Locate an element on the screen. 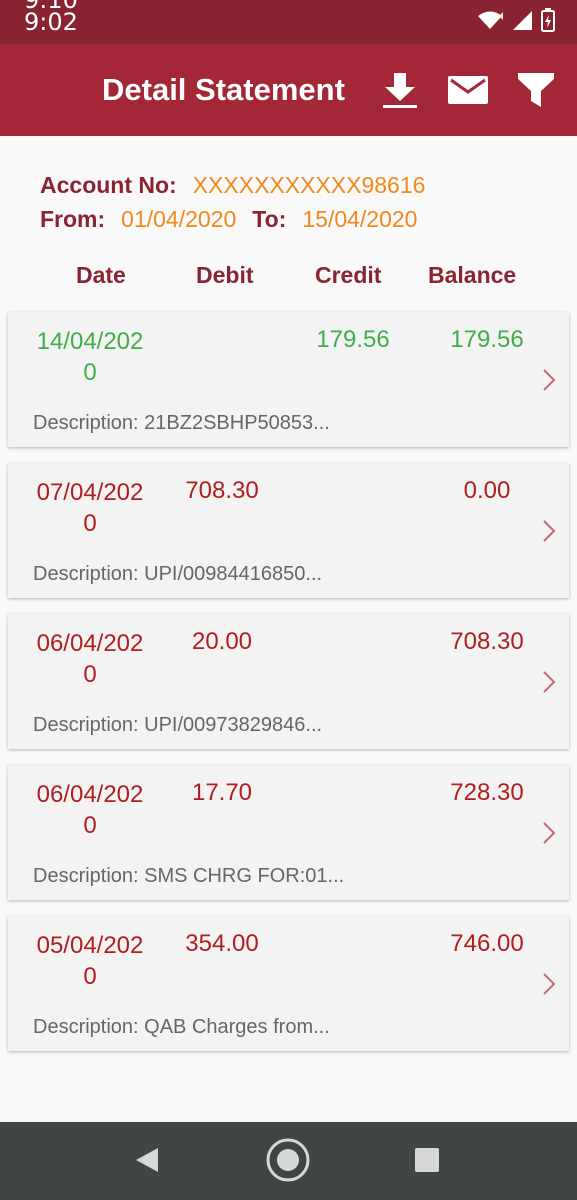 The height and width of the screenshot is (1200, 577). home-icon is located at coordinates (288, 1162).